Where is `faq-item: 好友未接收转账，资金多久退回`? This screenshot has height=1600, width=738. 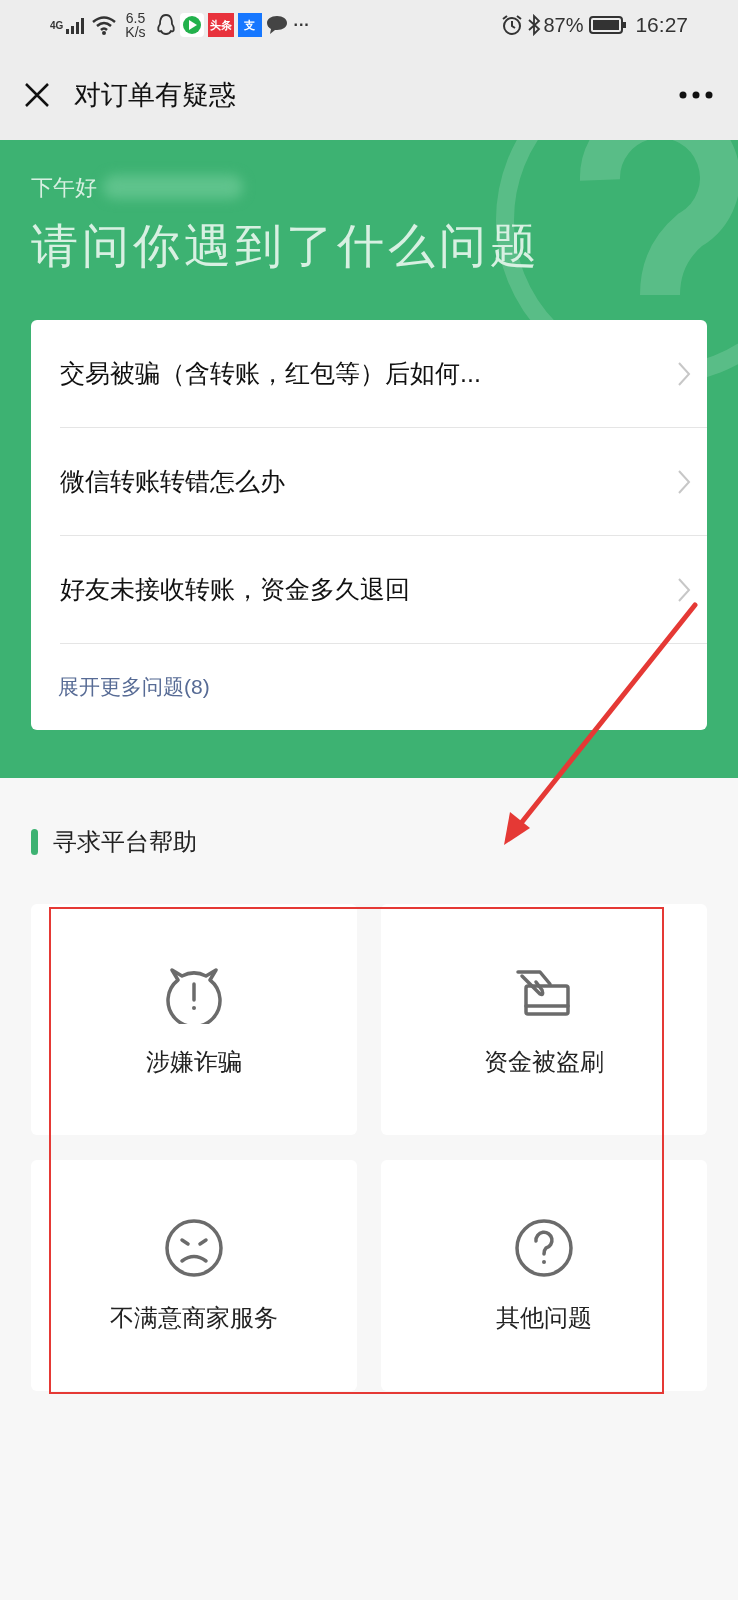 faq-item: 好友未接收转账，资金多久退回 is located at coordinates (383, 590).